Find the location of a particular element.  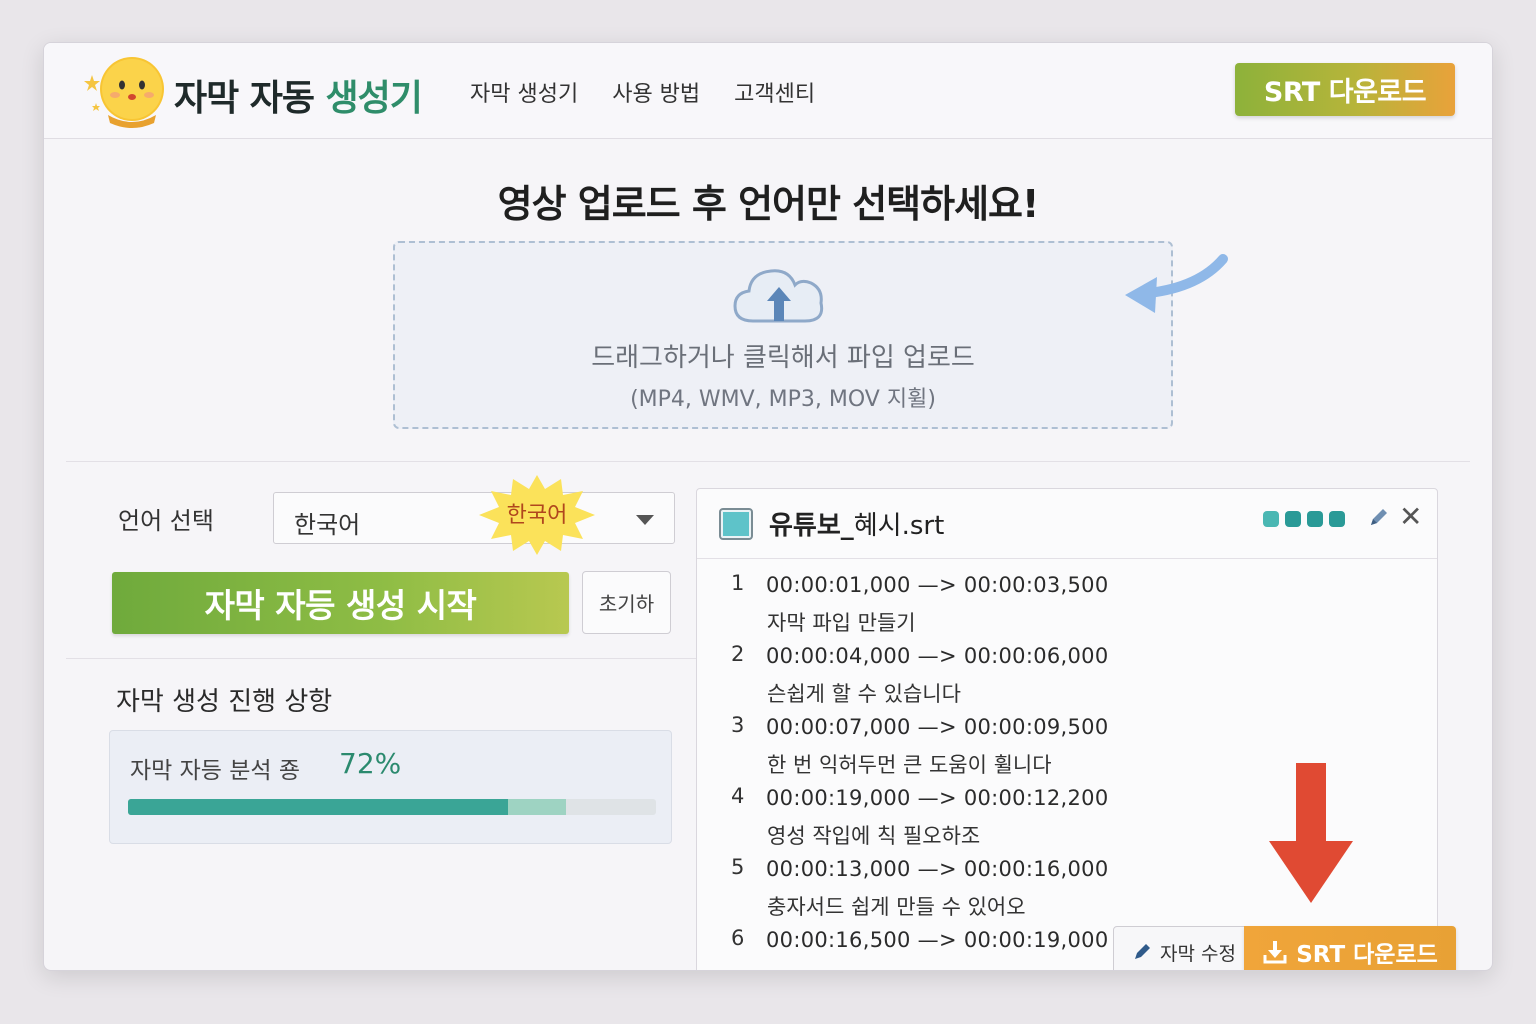

cue-number: 4 is located at coordinates (738, 796).